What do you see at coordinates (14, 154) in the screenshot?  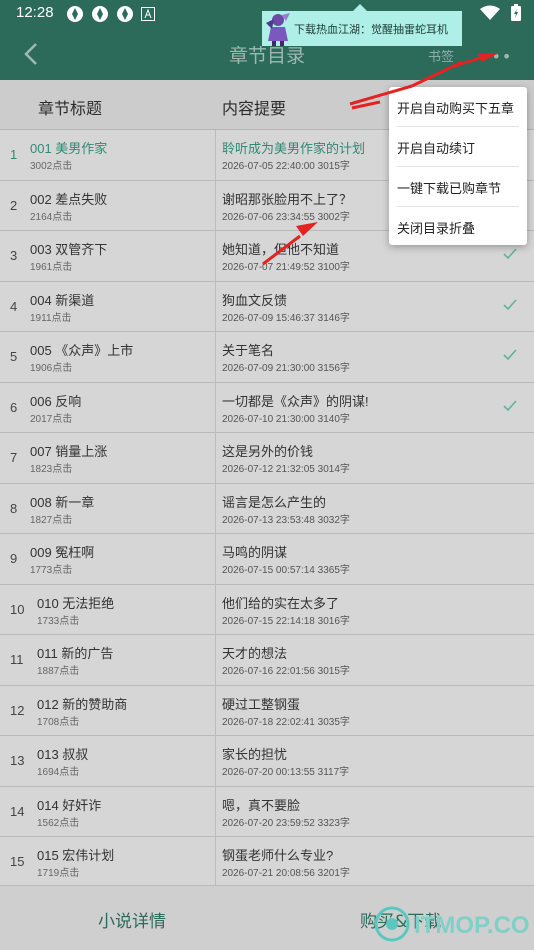 I see `chapter-number: 1` at bounding box center [14, 154].